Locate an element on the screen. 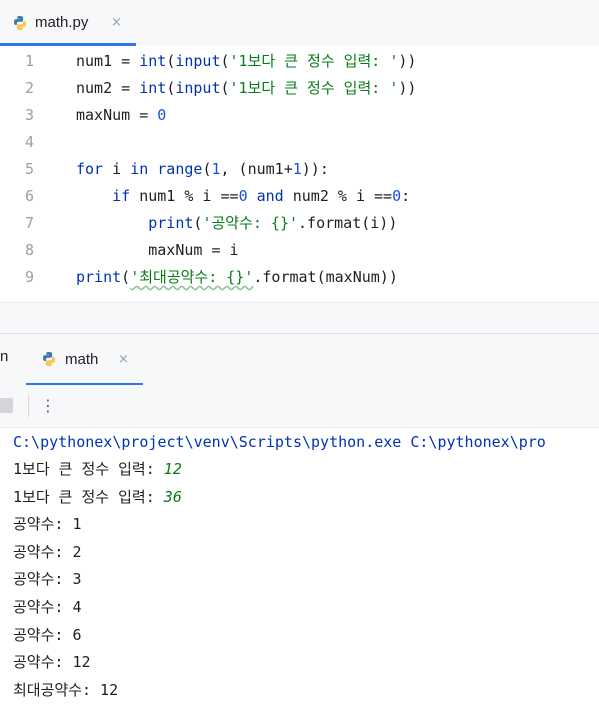 This screenshot has width=599, height=717. console-line: 1보다 큰 정수 입력: 12 is located at coordinates (97, 469).